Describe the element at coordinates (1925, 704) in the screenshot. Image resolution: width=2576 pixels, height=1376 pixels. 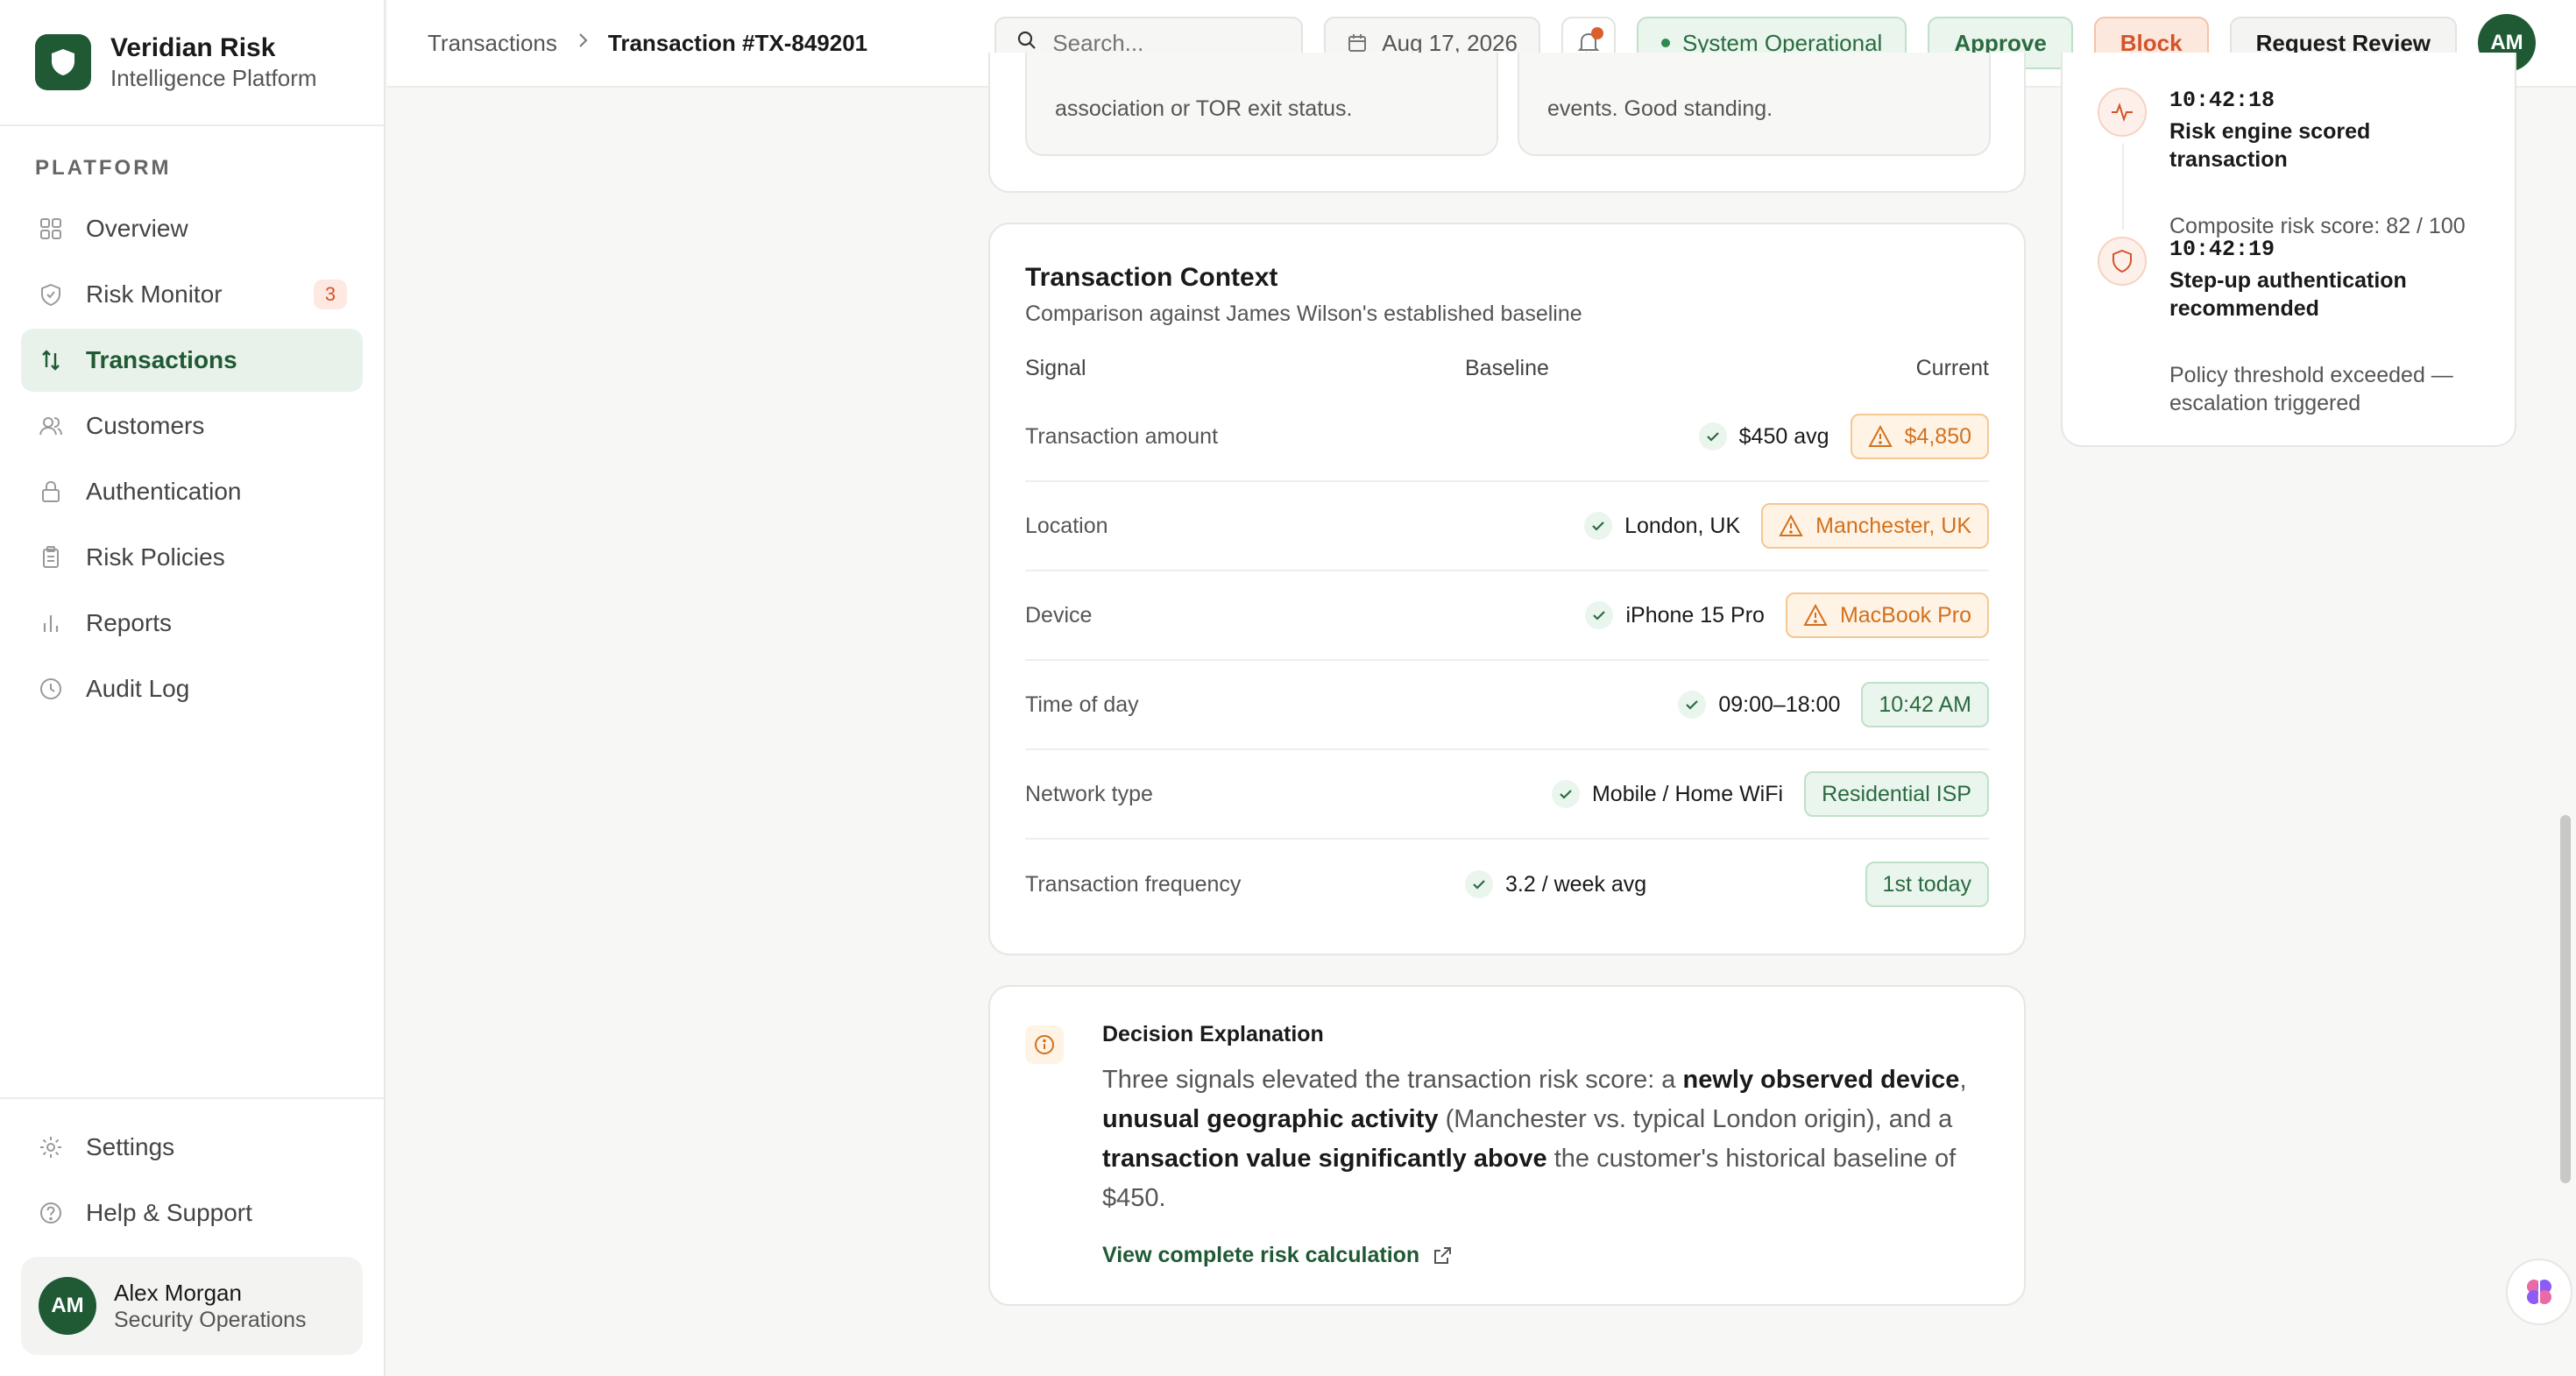
I see `current-value-tag: 10:42 AM` at that location.